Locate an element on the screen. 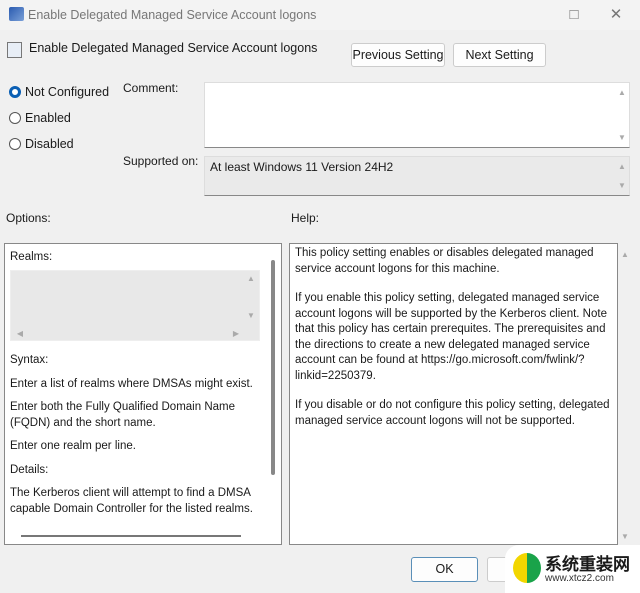 This screenshot has width=640, height=593. realms-listbox: ▲ ▼ ◀ ▶ is located at coordinates (135, 305).